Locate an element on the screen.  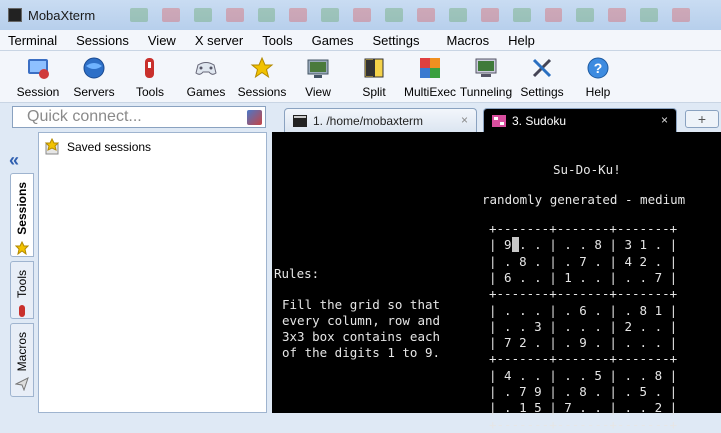
sessions-button: Sessions is located at coordinates (262, 77).